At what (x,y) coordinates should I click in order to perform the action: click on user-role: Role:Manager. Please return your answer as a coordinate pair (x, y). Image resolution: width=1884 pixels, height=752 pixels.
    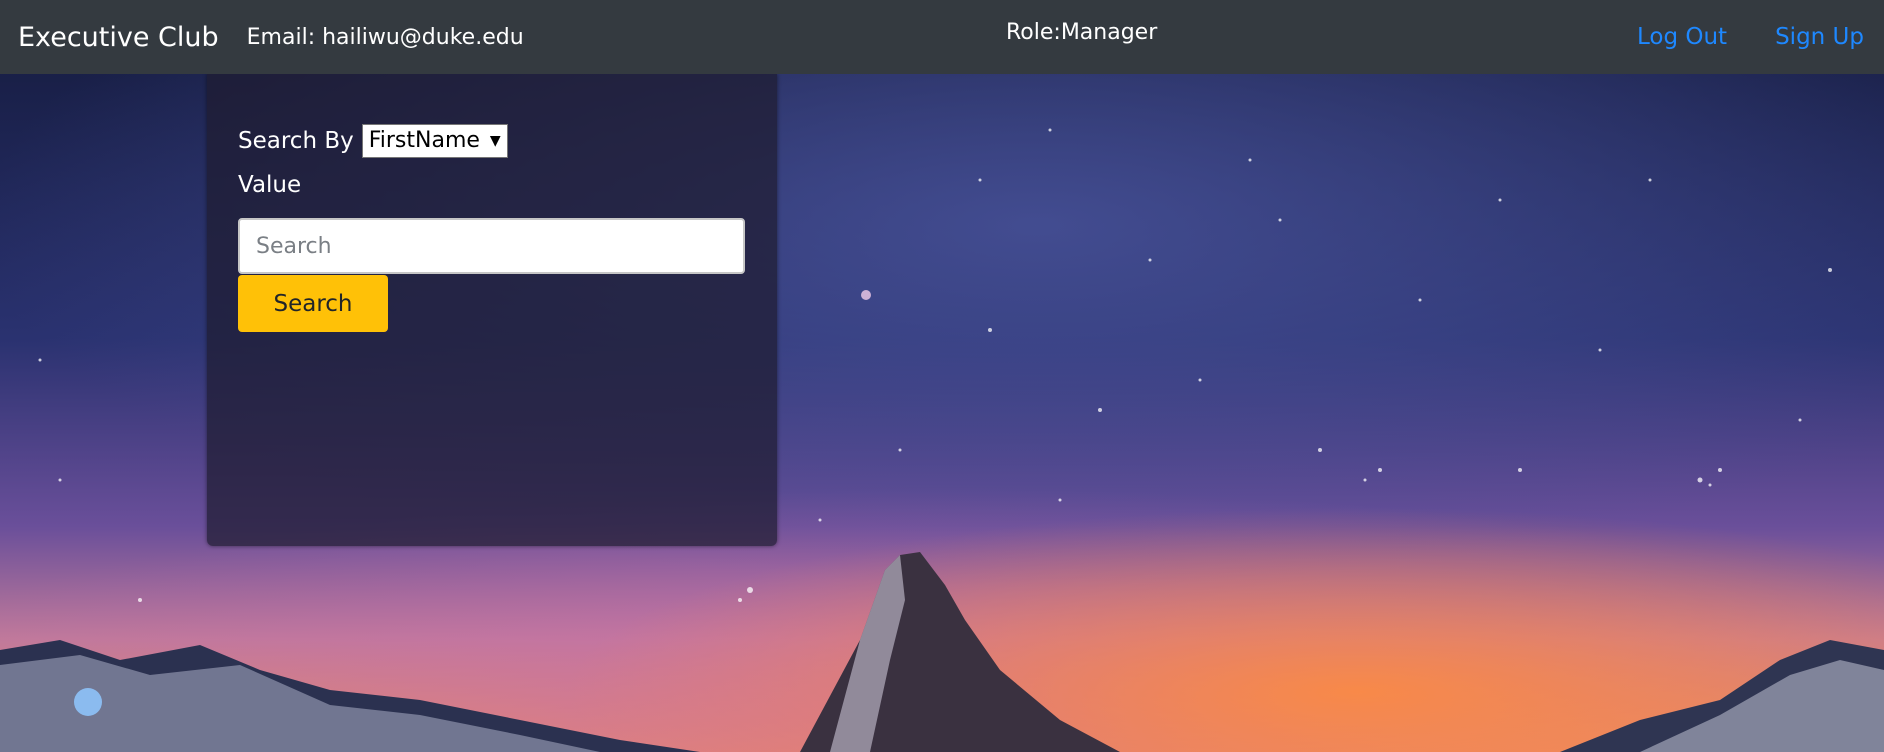
    Looking at the image, I should click on (1082, 32).